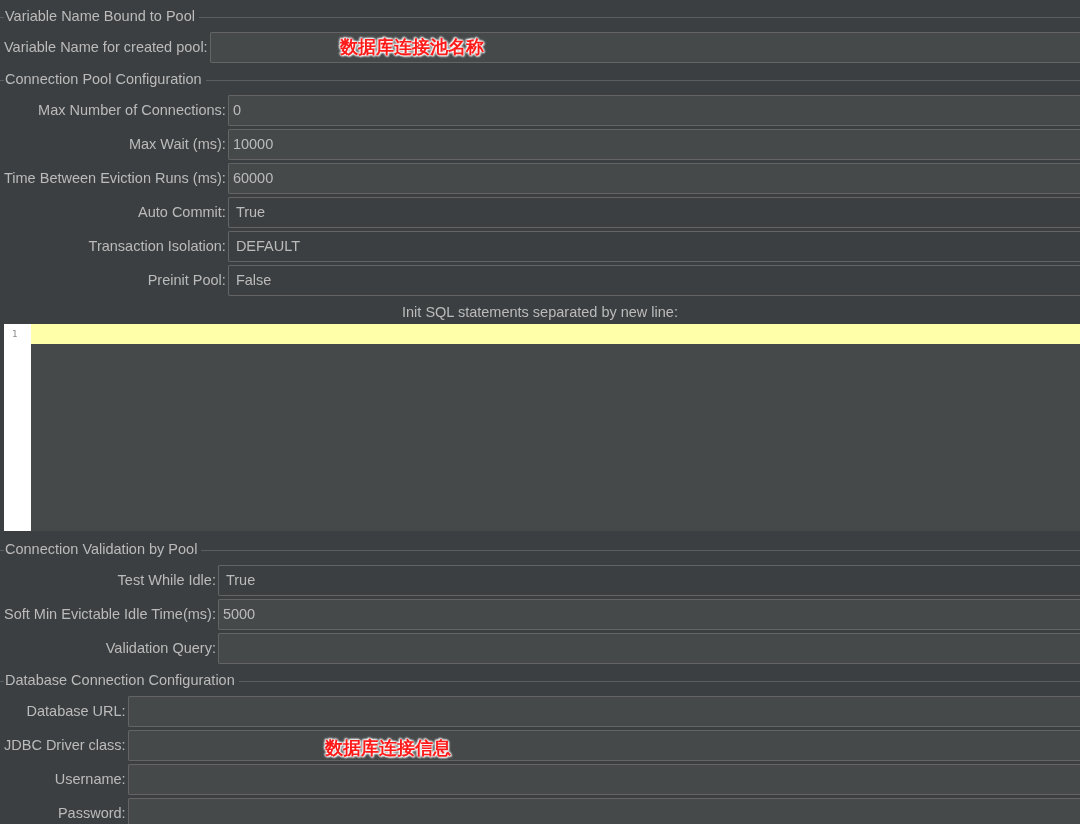 The image size is (1080, 824). What do you see at coordinates (90, 779) in the screenshot?
I see `field-label: Username:` at bounding box center [90, 779].